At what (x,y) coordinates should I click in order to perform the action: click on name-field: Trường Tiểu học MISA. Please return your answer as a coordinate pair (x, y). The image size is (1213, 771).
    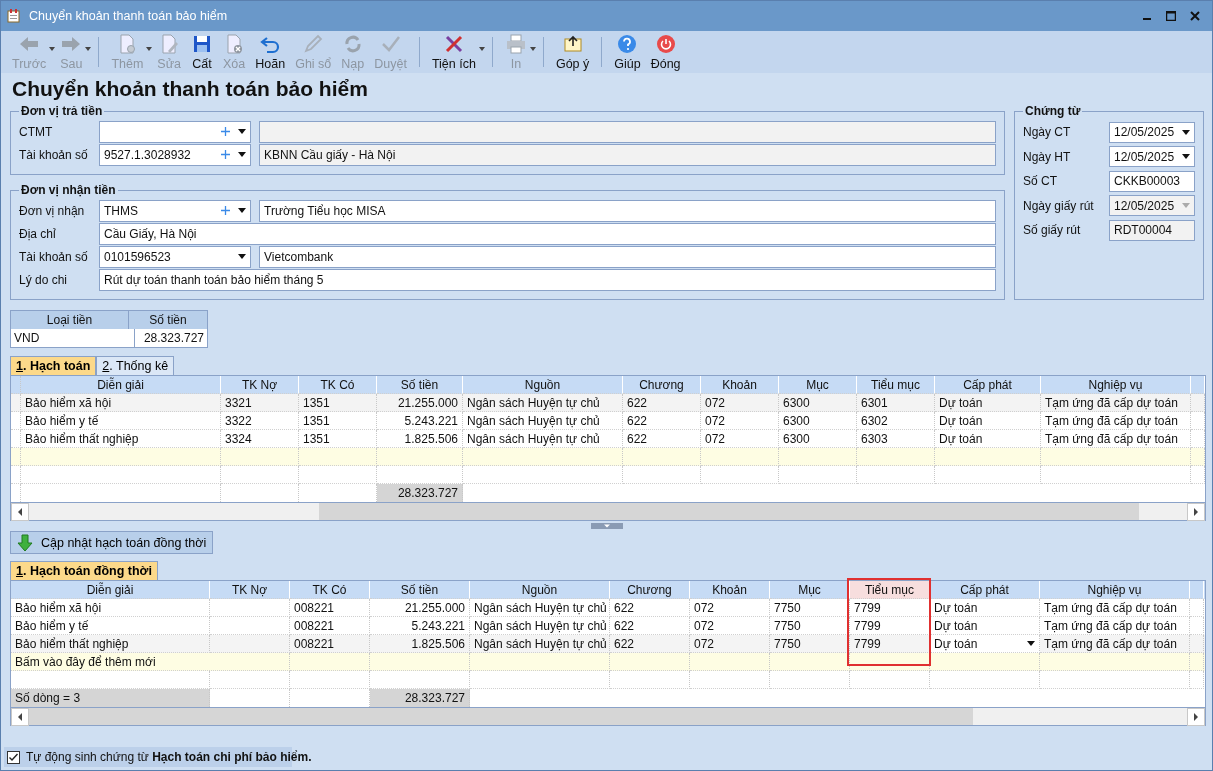
    Looking at the image, I should click on (627, 210).